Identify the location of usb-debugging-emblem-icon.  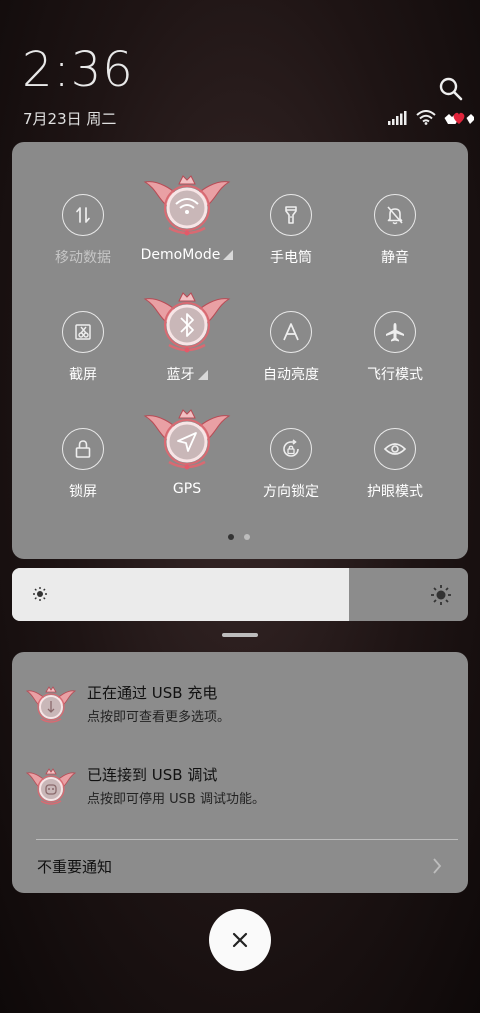
(51, 786).